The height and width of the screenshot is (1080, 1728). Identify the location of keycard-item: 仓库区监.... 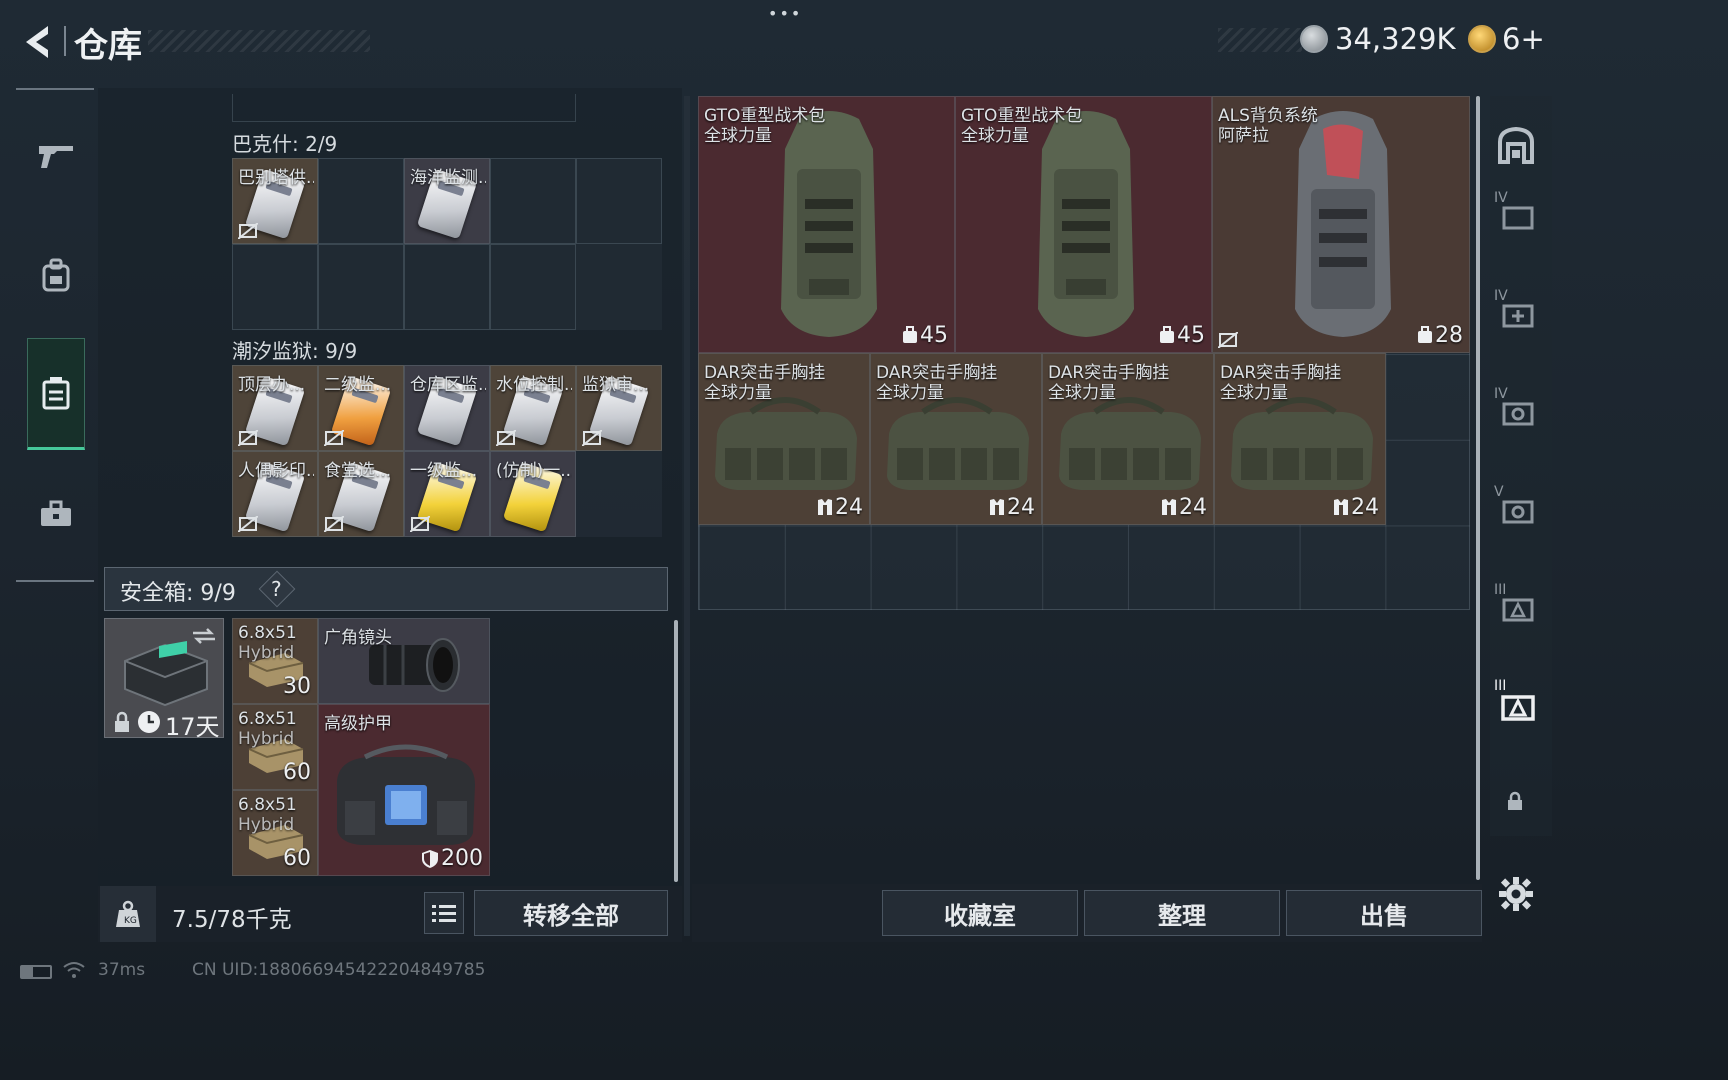
(447, 408).